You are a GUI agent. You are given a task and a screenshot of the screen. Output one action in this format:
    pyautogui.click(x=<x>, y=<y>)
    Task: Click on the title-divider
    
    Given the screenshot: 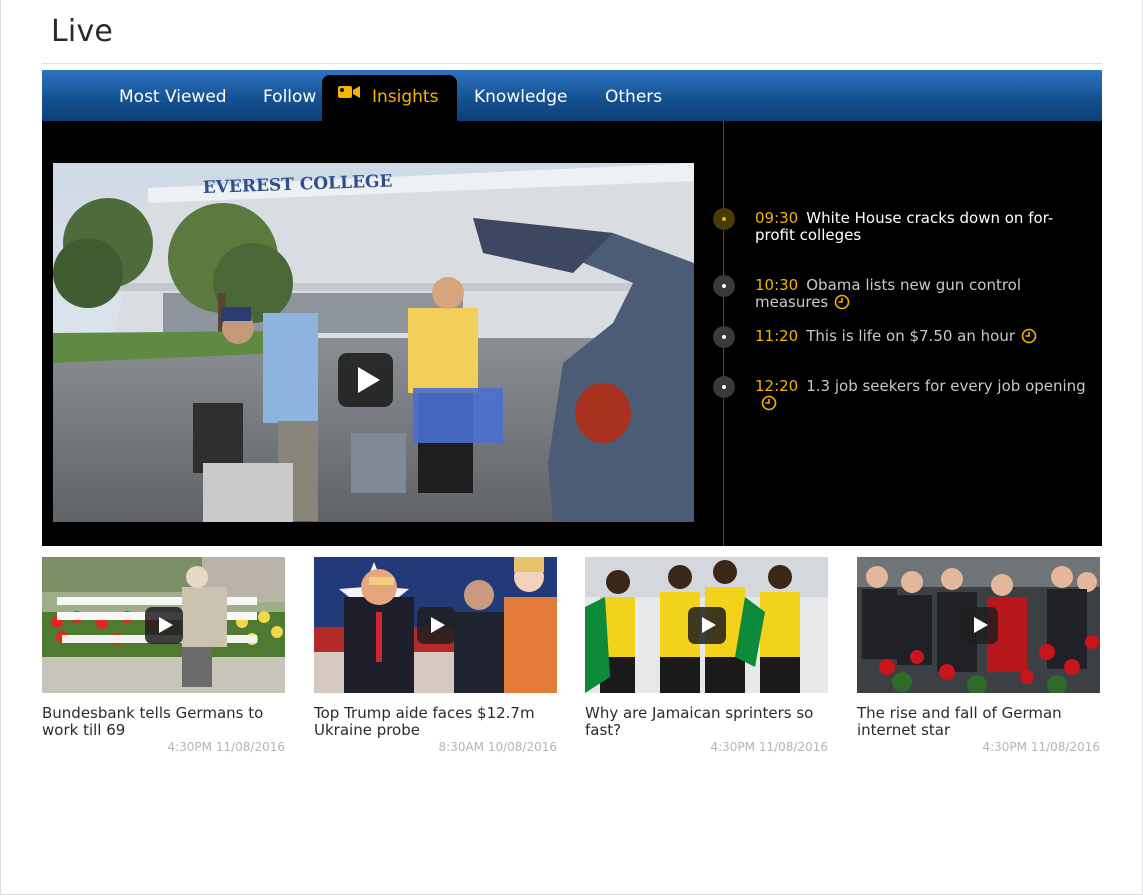 What is the action you would take?
    pyautogui.click(x=572, y=63)
    